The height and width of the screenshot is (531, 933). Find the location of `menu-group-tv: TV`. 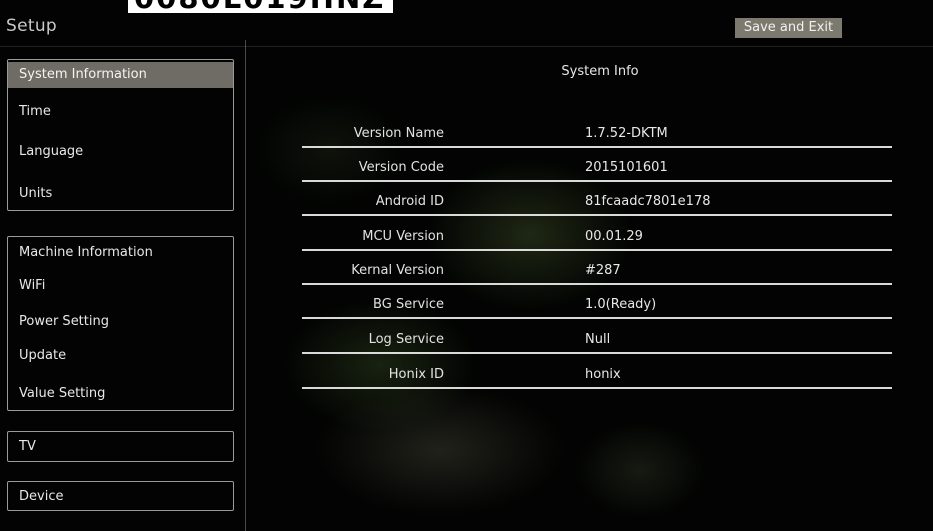

menu-group-tv: TV is located at coordinates (120, 446).